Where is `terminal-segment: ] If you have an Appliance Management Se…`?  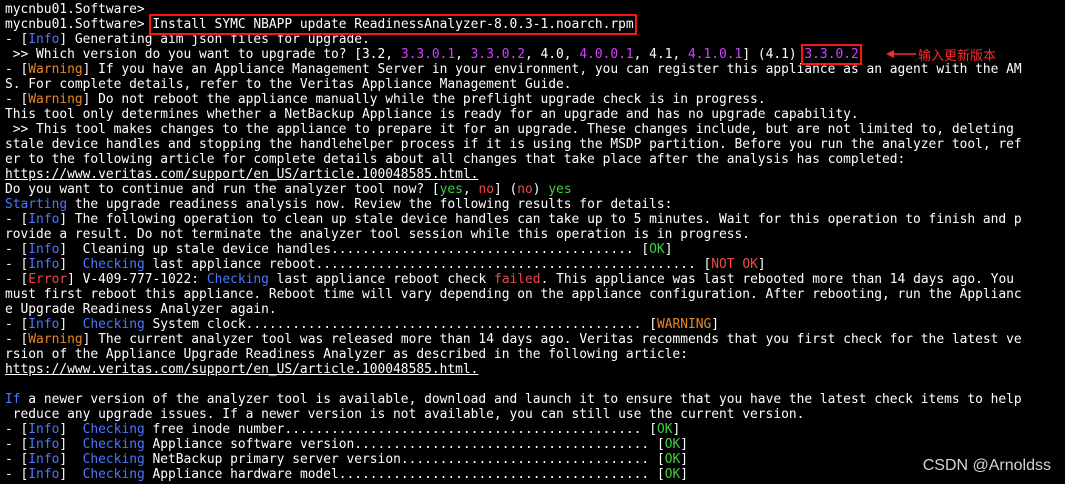
terminal-segment: ] If you have an Appliance Management Se… is located at coordinates (552, 69).